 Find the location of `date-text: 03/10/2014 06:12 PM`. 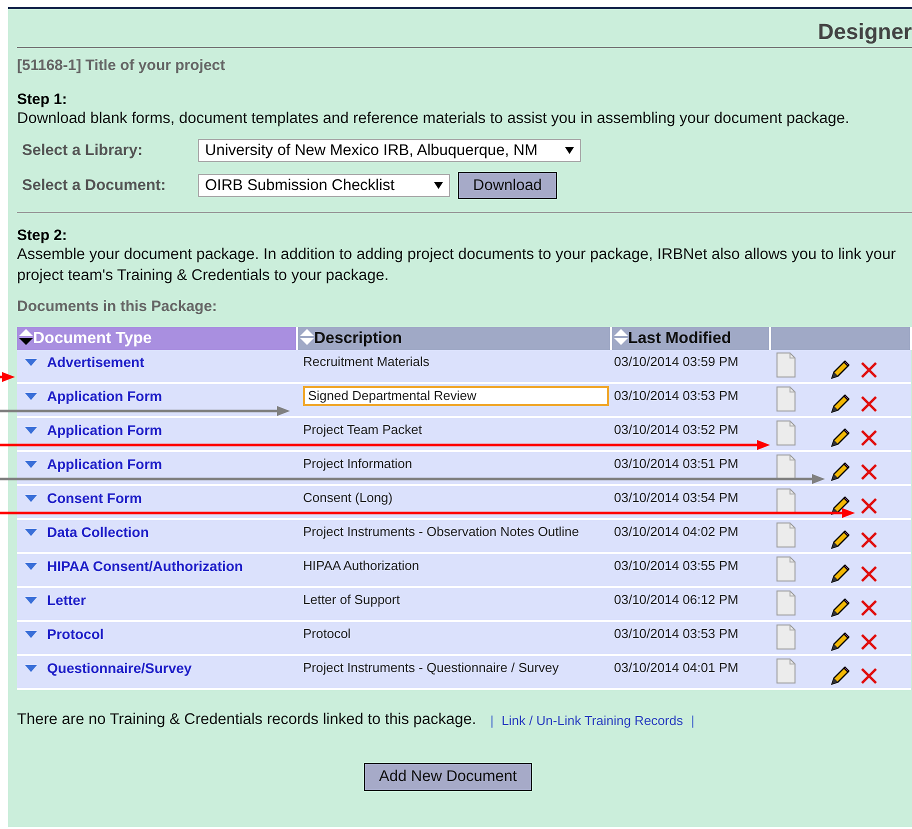

date-text: 03/10/2014 06:12 PM is located at coordinates (676, 599).